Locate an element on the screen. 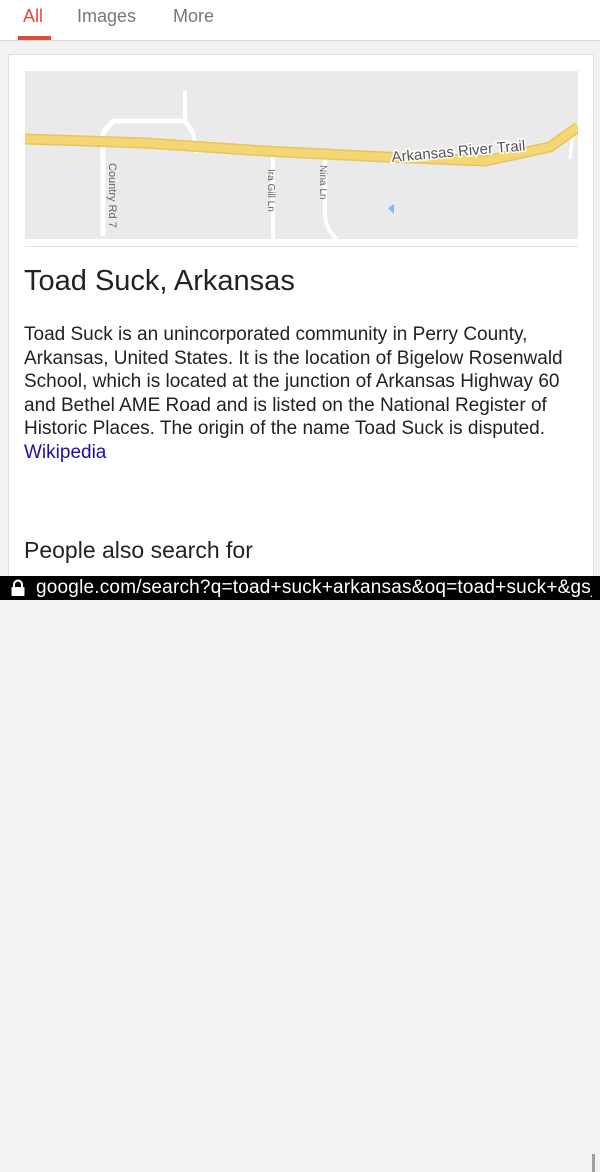 This screenshot has height=1172, width=600. people-also-search-heading: People also search for is located at coordinates (138, 550).